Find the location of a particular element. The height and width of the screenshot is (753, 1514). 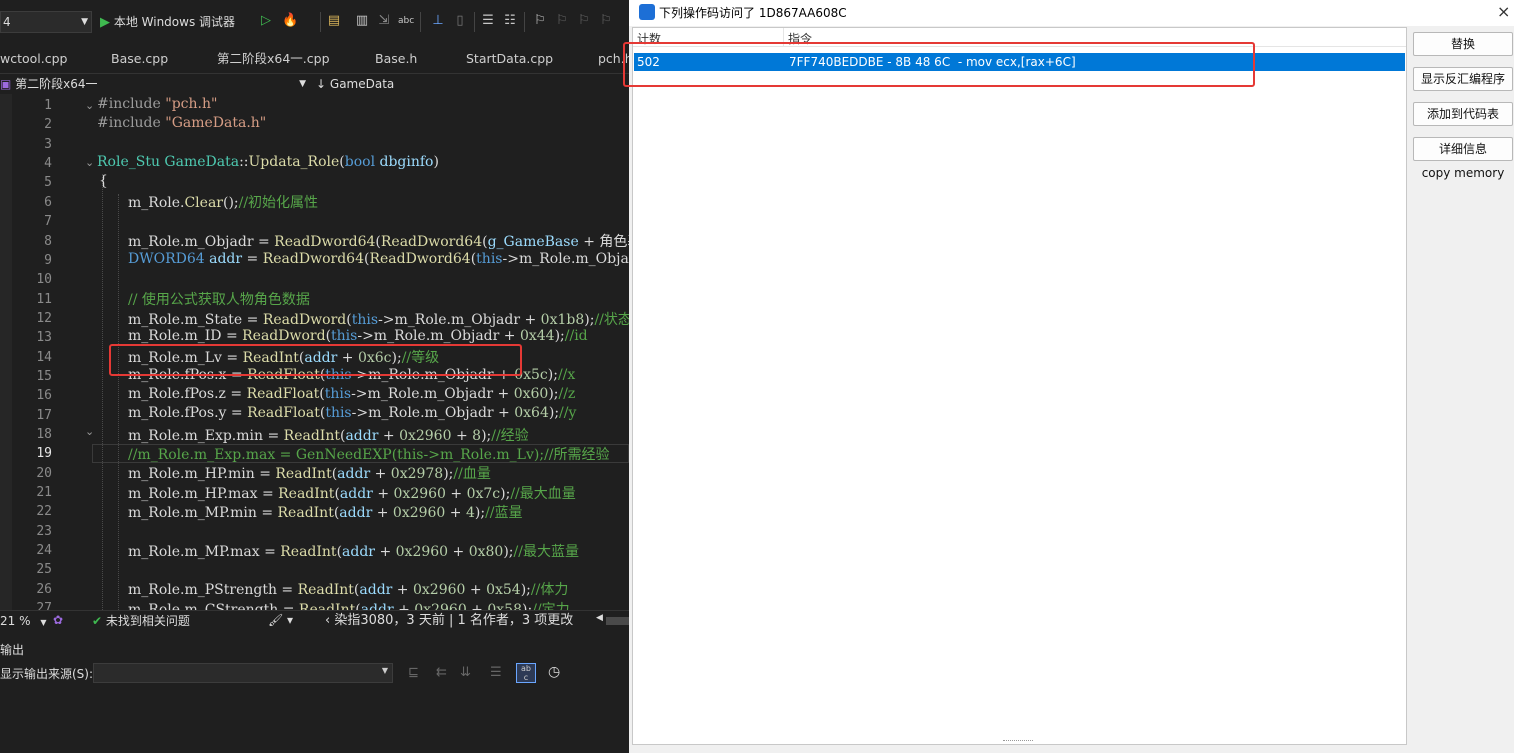

play-icon: ▶ is located at coordinates (105, 22).